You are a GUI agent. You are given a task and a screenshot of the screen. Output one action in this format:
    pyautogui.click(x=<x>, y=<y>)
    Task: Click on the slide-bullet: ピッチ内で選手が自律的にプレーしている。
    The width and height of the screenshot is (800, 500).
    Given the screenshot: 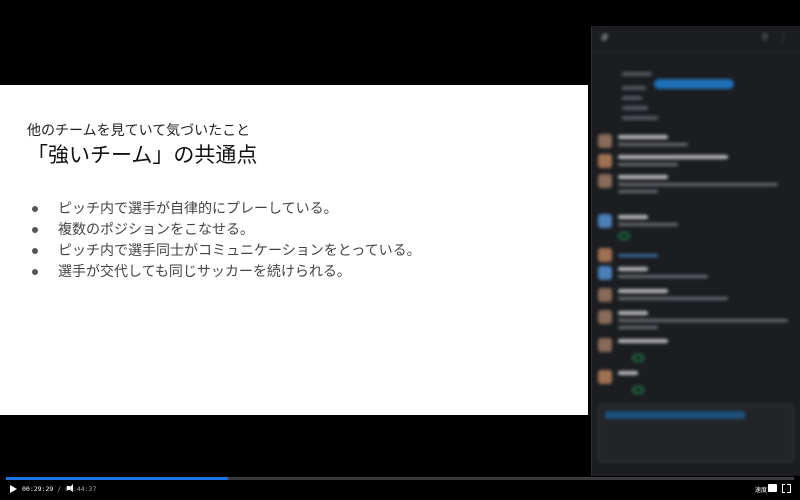 What is the action you would take?
    pyautogui.click(x=226, y=209)
    